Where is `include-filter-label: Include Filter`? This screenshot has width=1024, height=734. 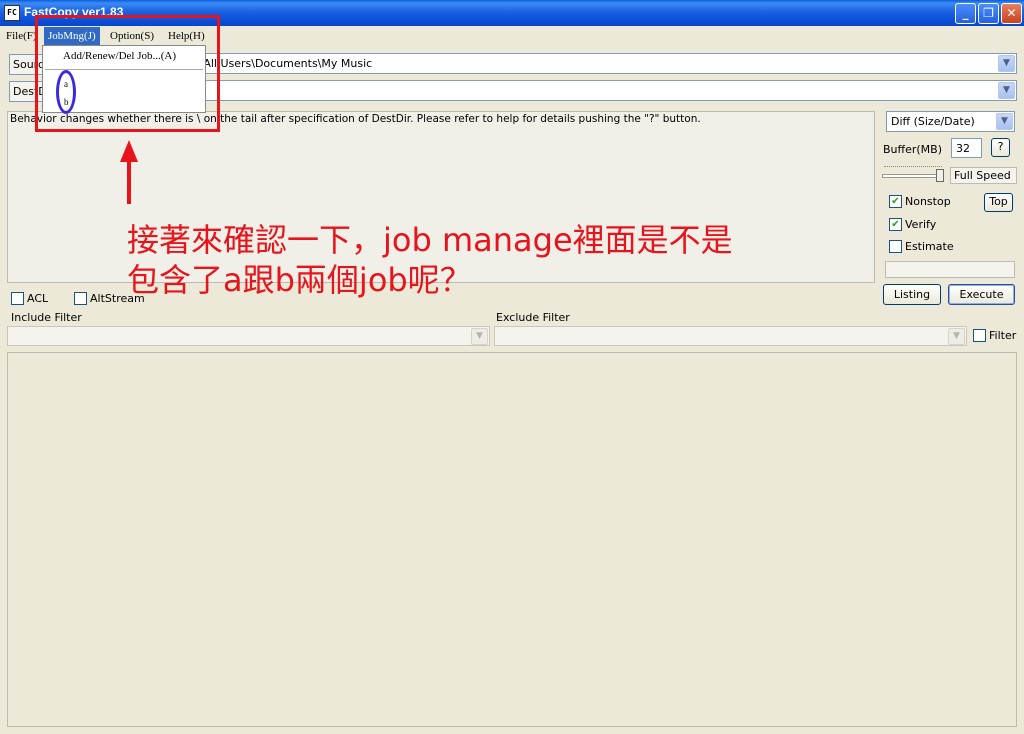
include-filter-label: Include Filter is located at coordinates (46, 317).